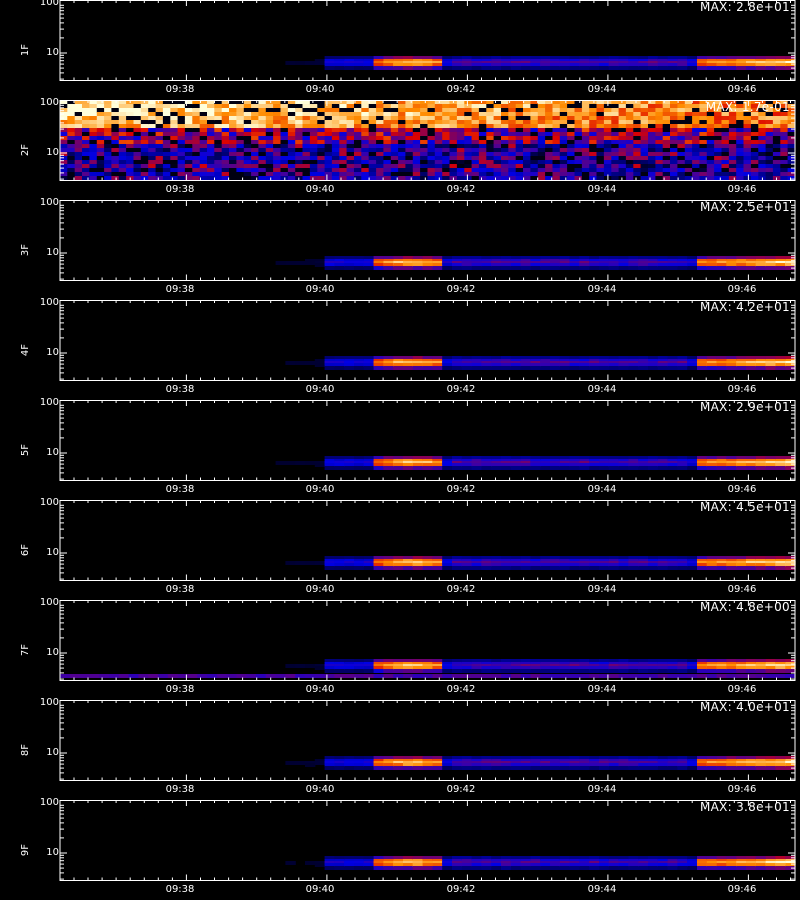 This screenshot has width=800, height=900. I want to click on x-tick-label: 09:40, so click(320, 289).